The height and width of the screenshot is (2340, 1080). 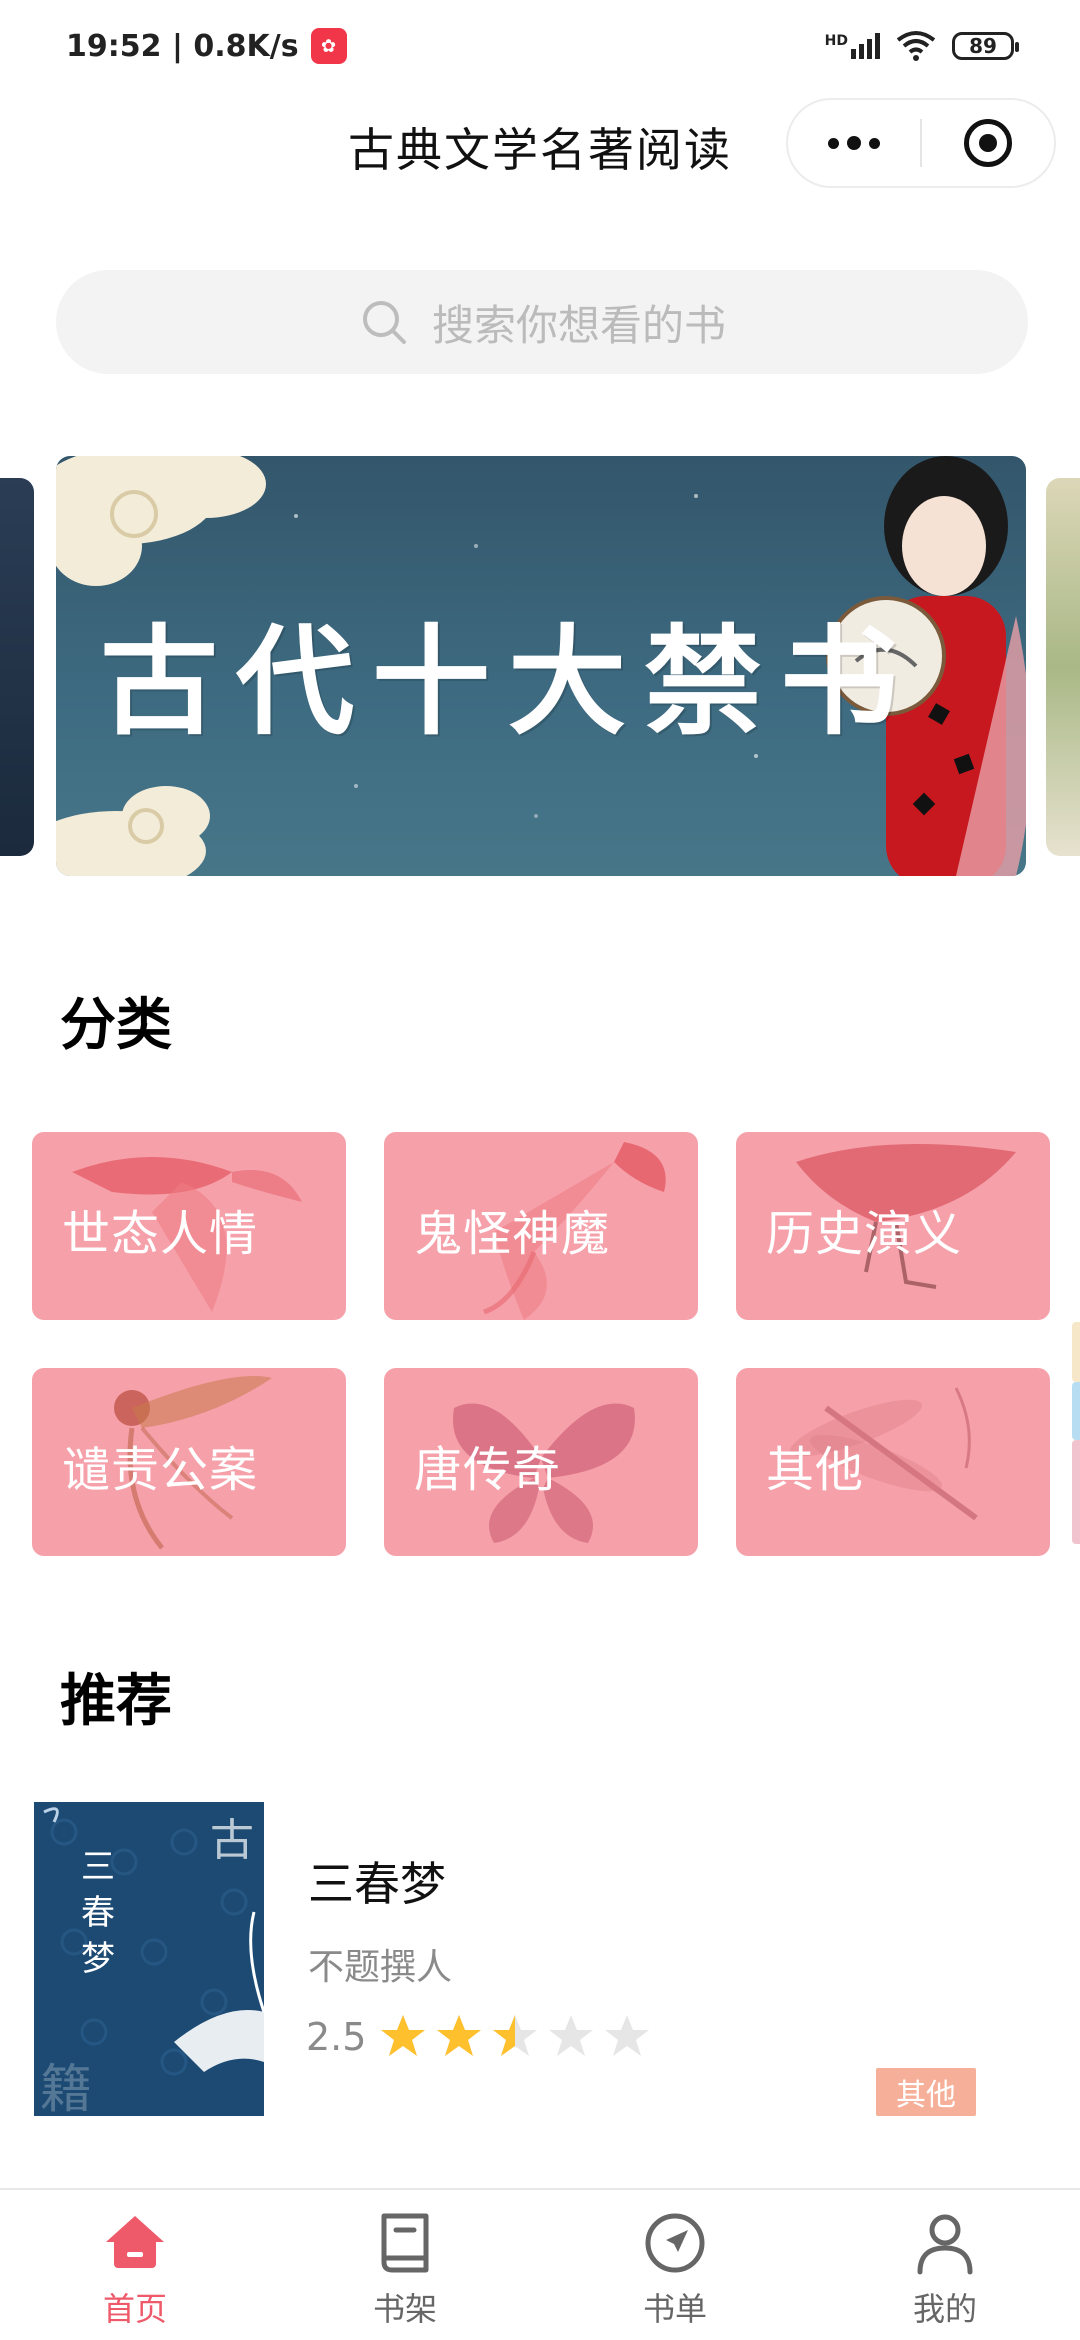 I want to click on tab-home: 首页, so click(x=135, y=2265).